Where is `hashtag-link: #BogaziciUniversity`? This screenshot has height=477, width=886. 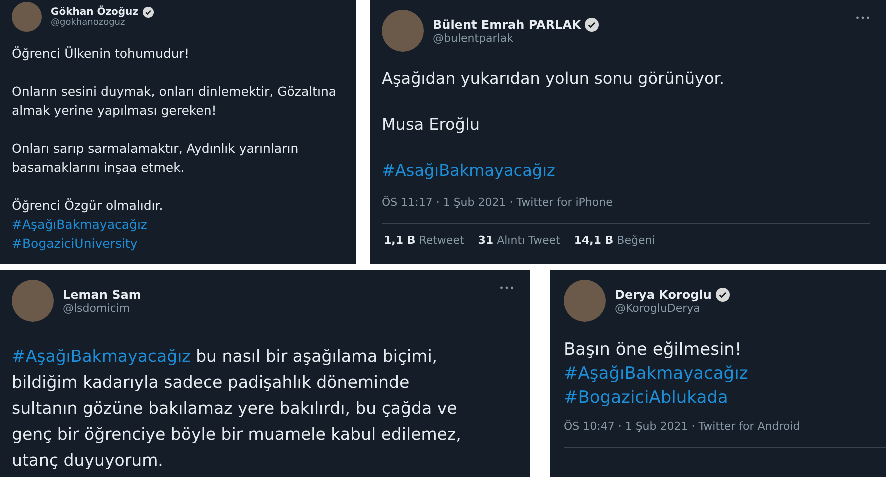
hashtag-link: #BogaziciUniversity is located at coordinates (75, 243).